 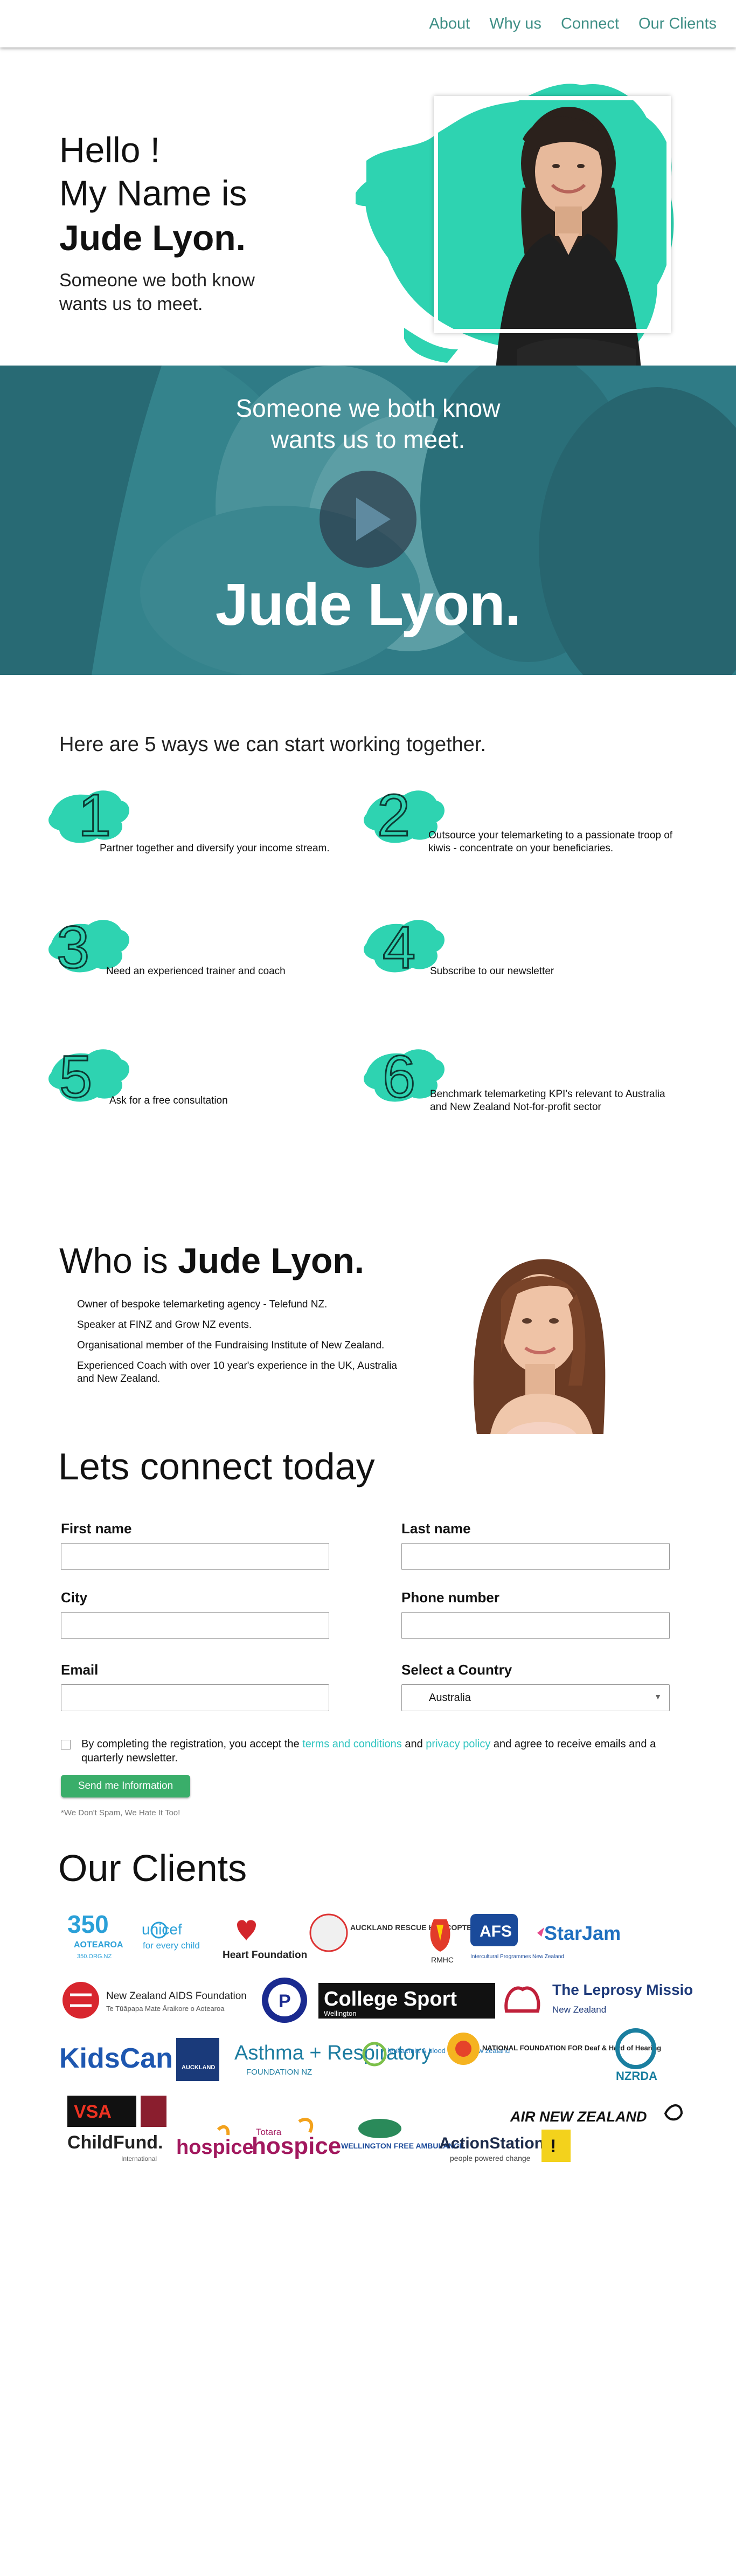 What do you see at coordinates (449, 24) in the screenshot?
I see `nav-about: About` at bounding box center [449, 24].